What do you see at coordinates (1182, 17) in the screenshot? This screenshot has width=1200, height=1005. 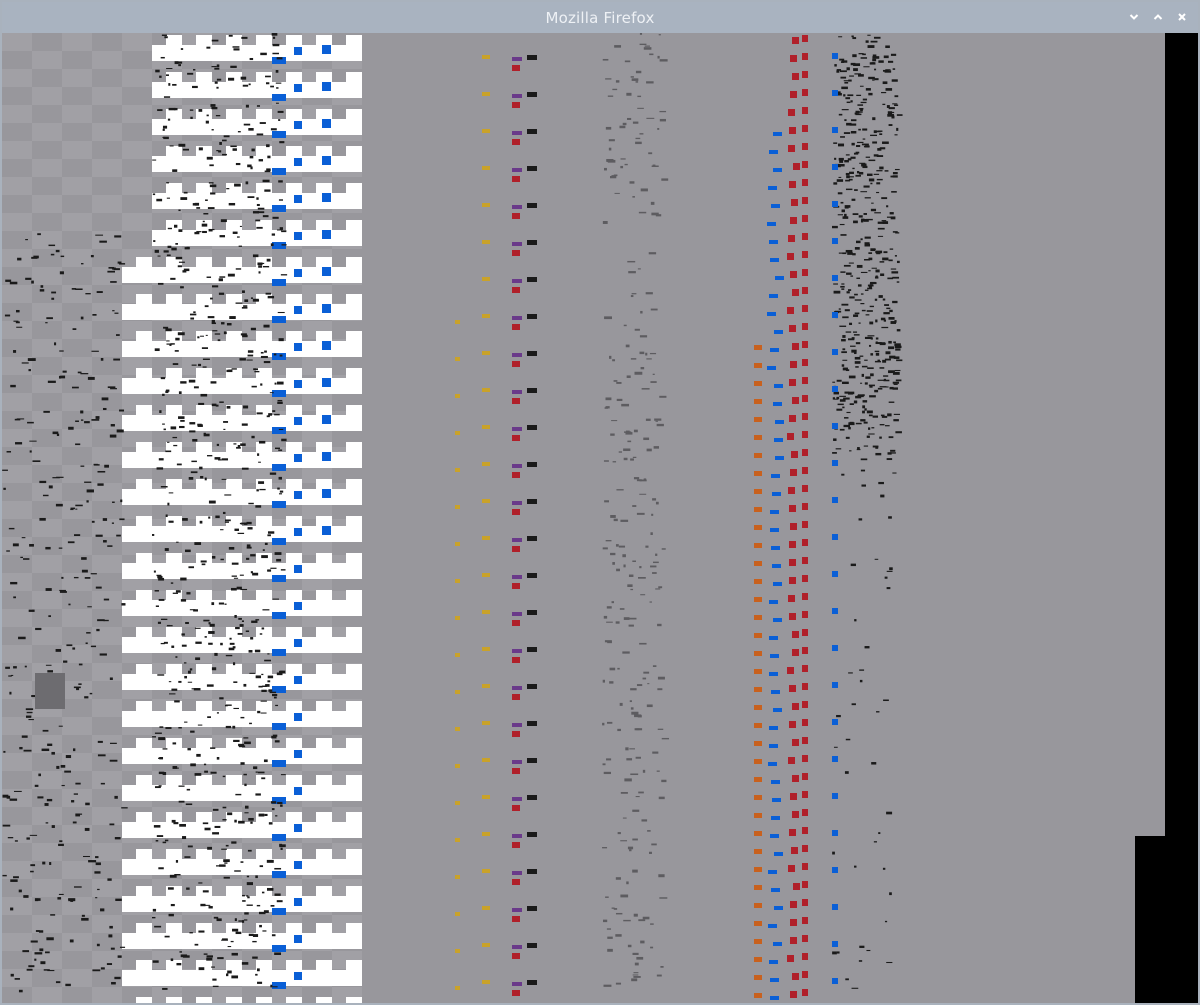 I see `close-button` at bounding box center [1182, 17].